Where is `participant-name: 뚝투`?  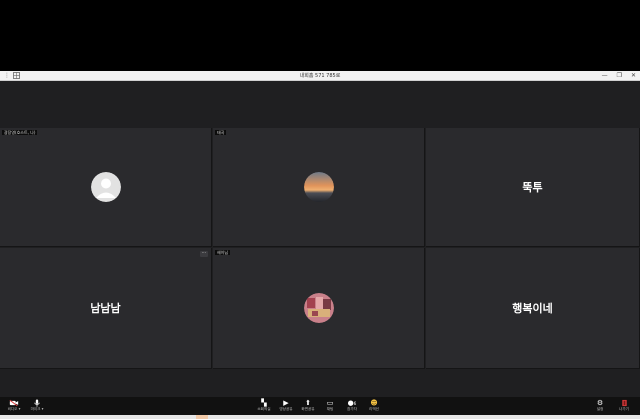
participant-name: 뚝투 is located at coordinates (532, 187).